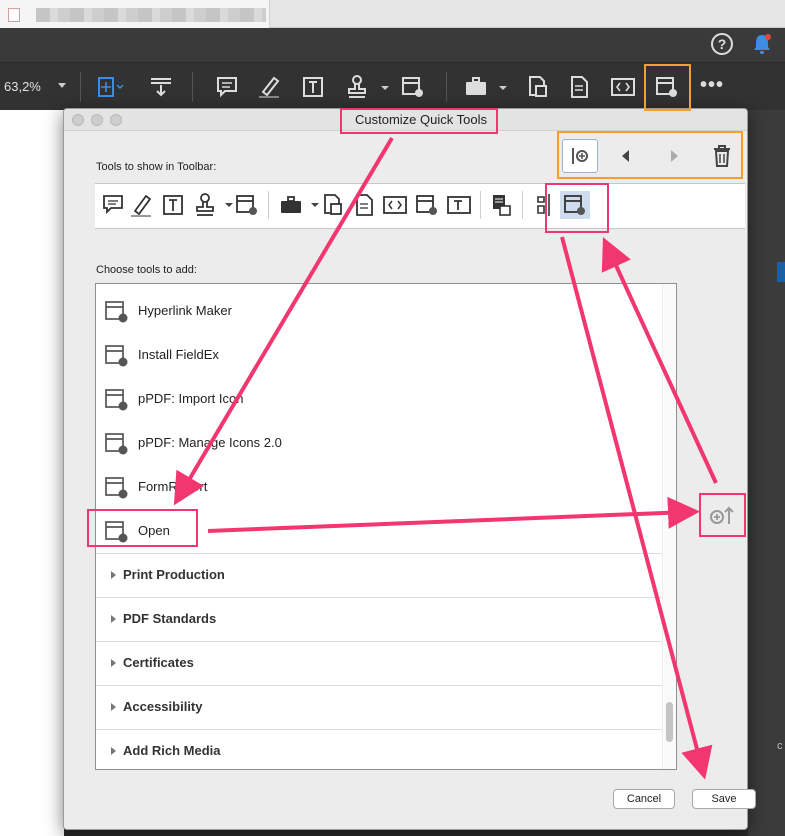  I want to click on category-print-production: Print Production, so click(379, 575).